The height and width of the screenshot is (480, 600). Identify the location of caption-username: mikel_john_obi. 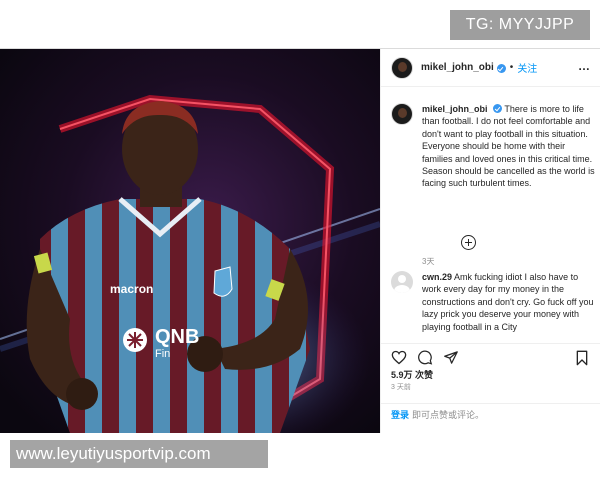
(455, 109).